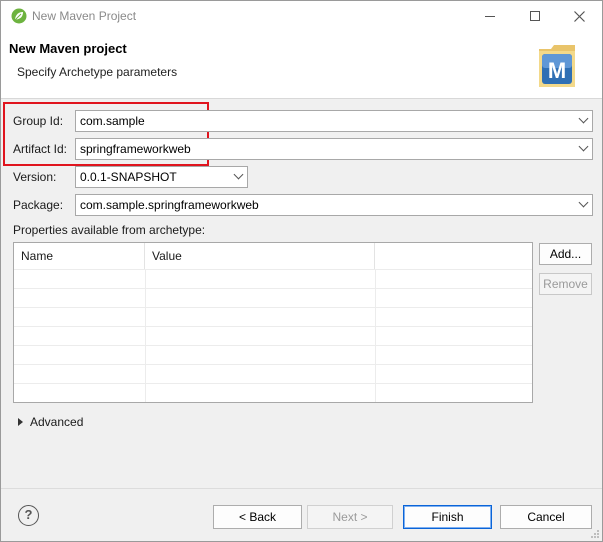 Image resolution: width=603 pixels, height=542 pixels. I want to click on version-label: Version:, so click(35, 177).